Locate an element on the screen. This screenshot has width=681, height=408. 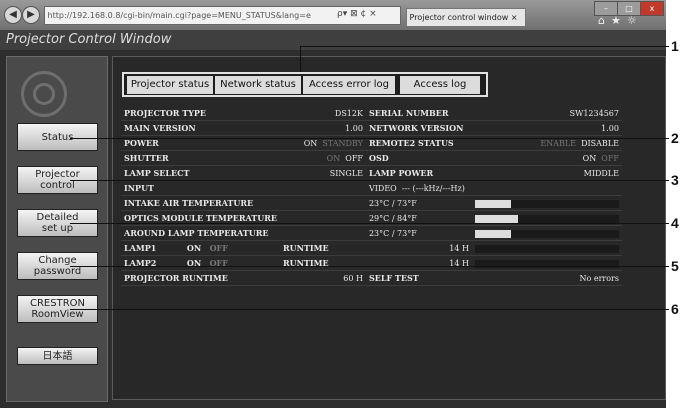
projector-type-label: PROJECTOR TYPE is located at coordinates (200, 113).